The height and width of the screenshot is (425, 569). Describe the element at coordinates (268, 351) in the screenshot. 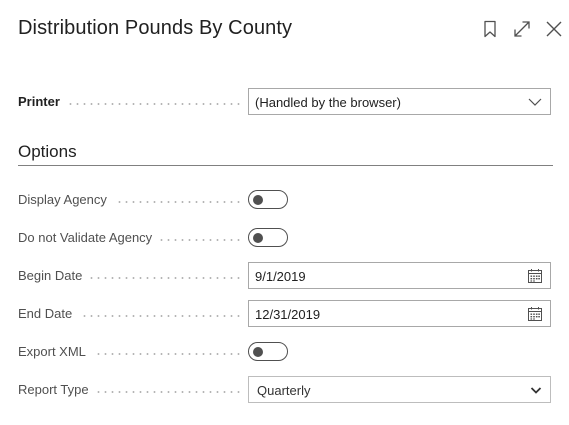

I see `export-xml-toggle` at that location.